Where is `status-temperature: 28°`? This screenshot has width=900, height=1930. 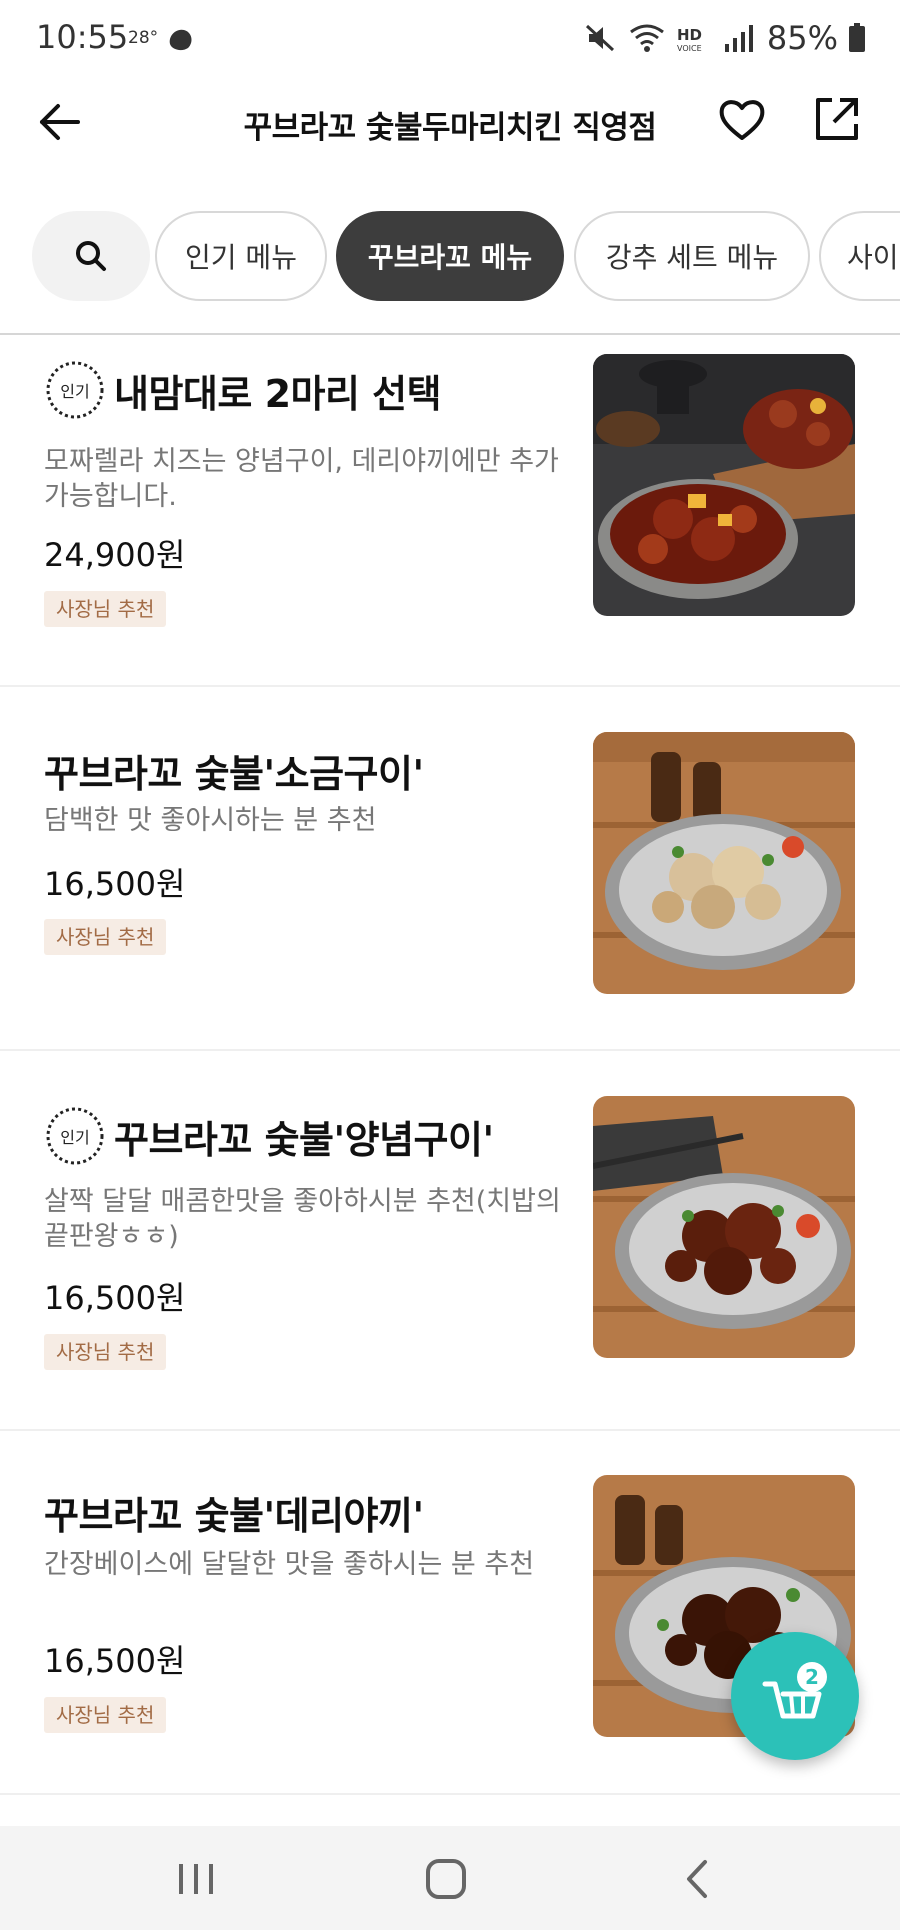 status-temperature: 28° is located at coordinates (143, 38).